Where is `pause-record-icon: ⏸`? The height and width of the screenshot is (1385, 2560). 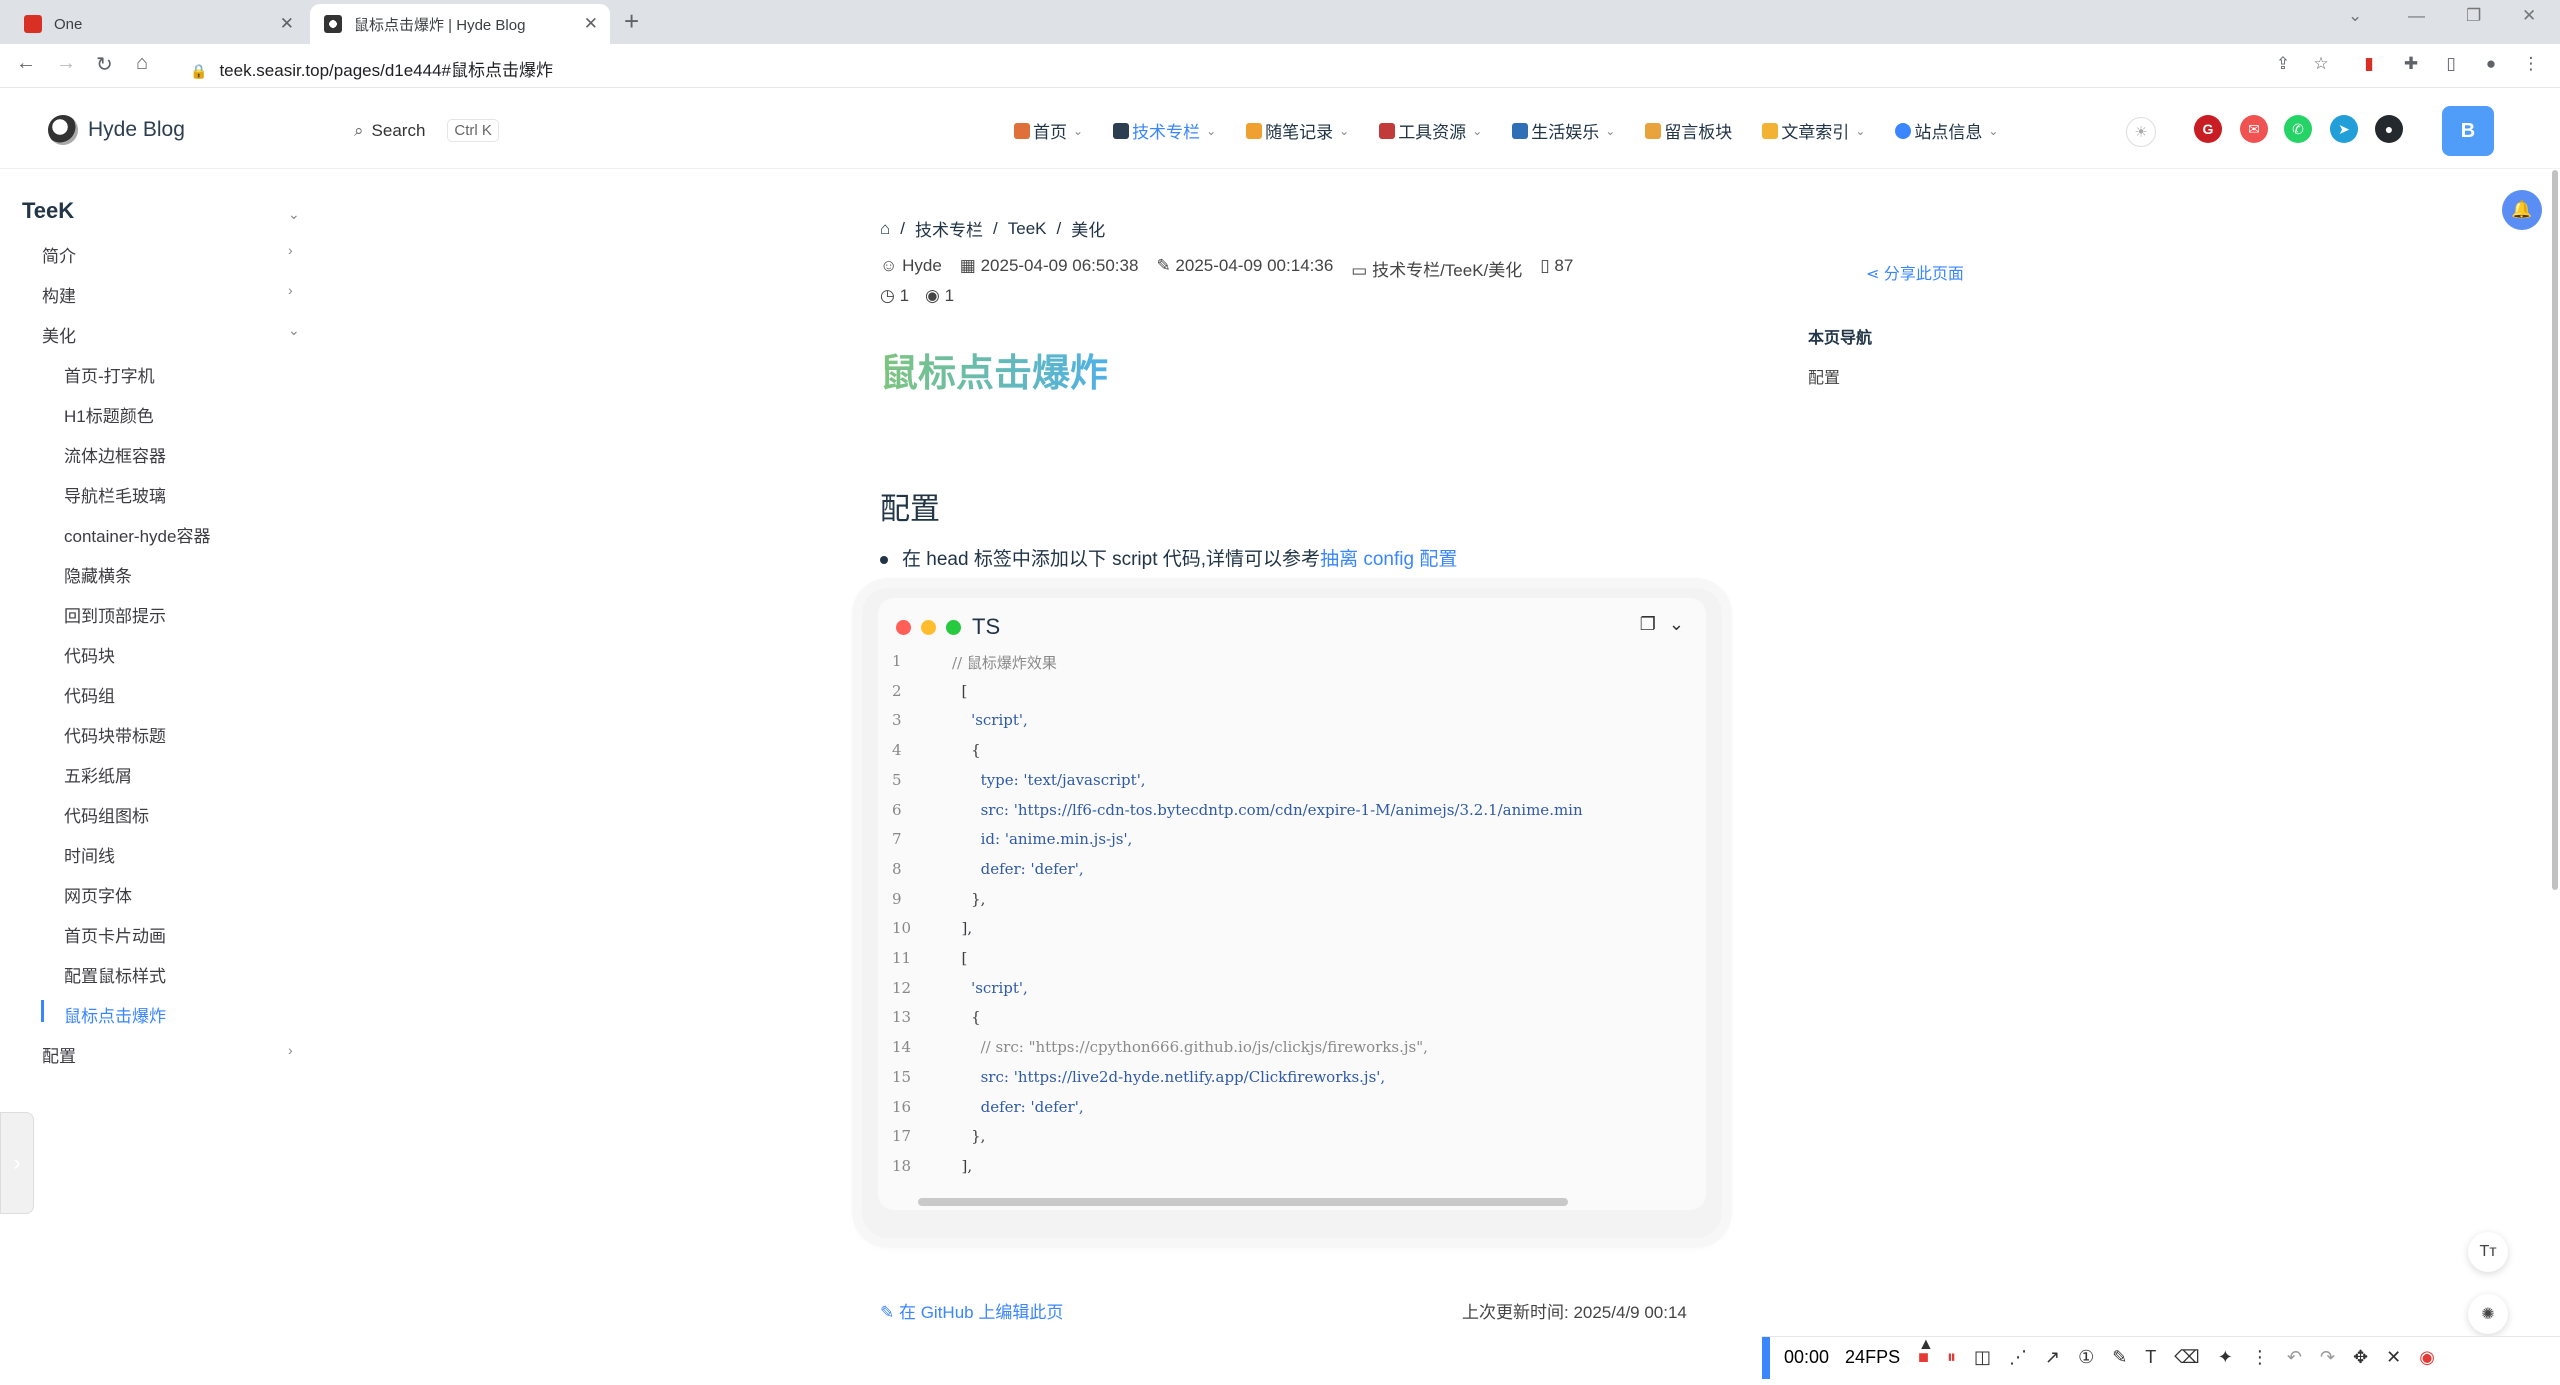 pause-record-icon: ⏸ is located at coordinates (1951, 1357).